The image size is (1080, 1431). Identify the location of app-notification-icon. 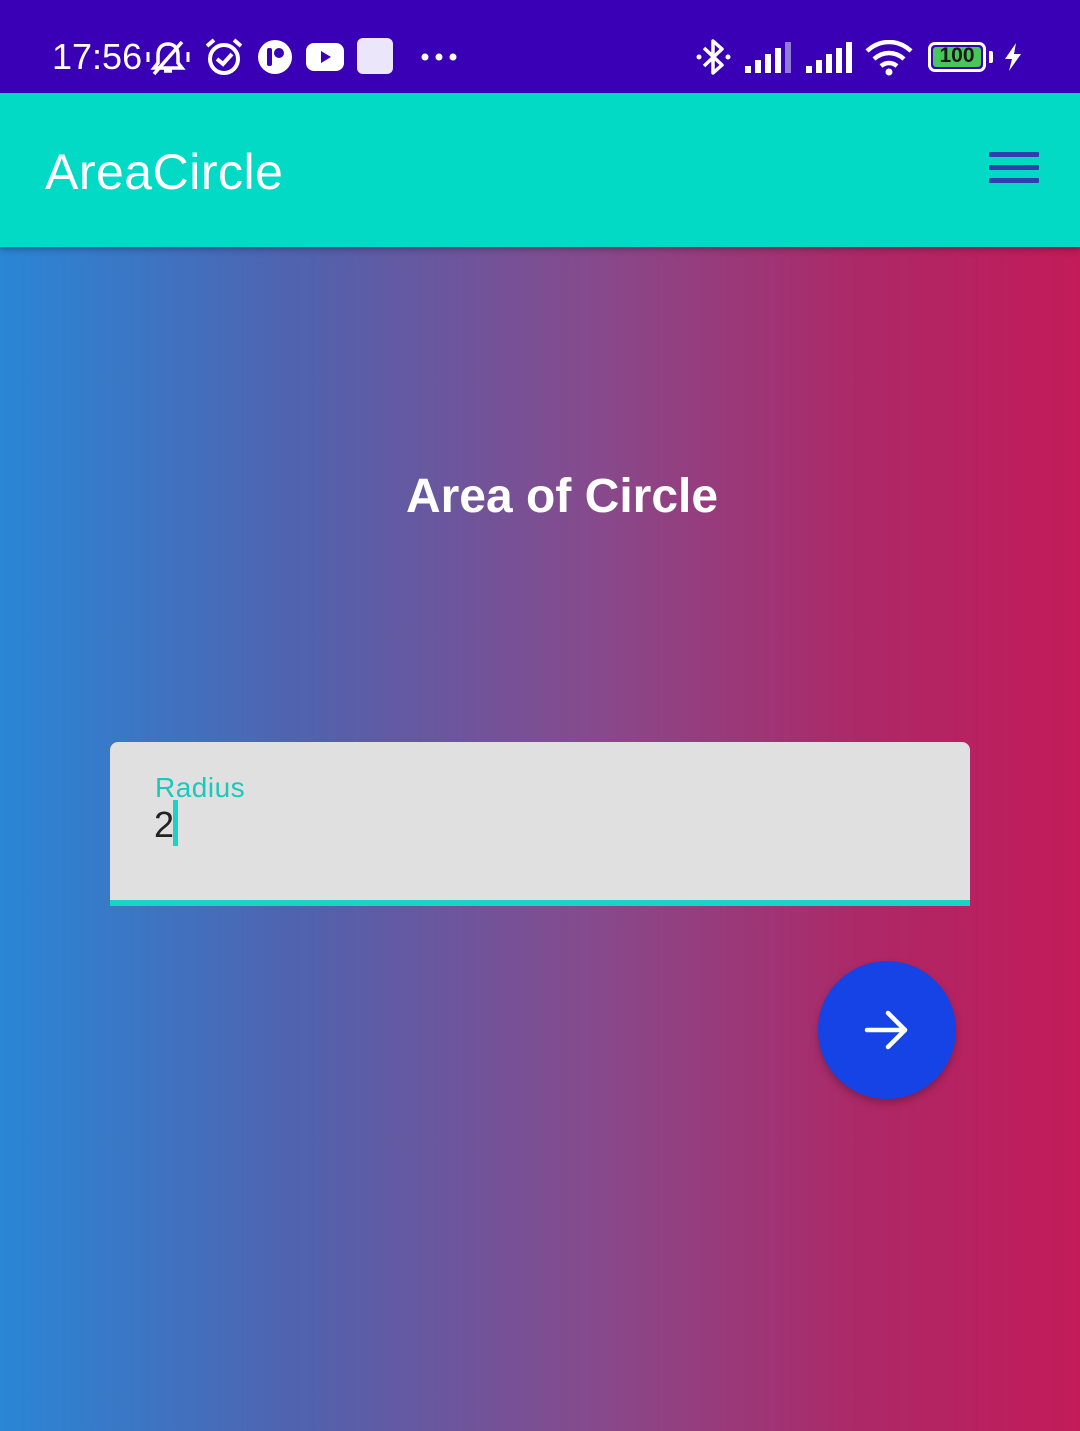
(275, 57).